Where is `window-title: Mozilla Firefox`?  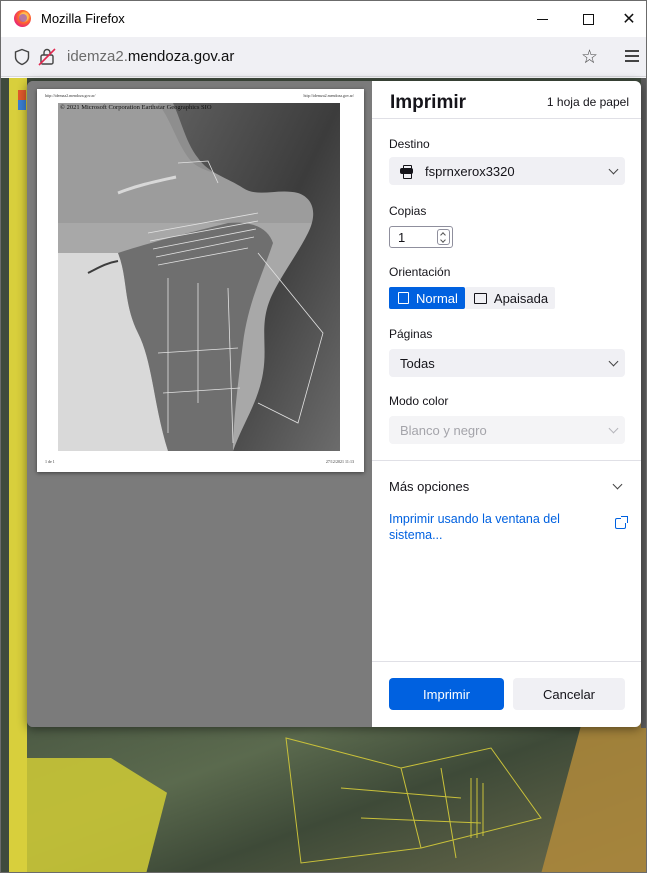 window-title: Mozilla Firefox is located at coordinates (83, 18).